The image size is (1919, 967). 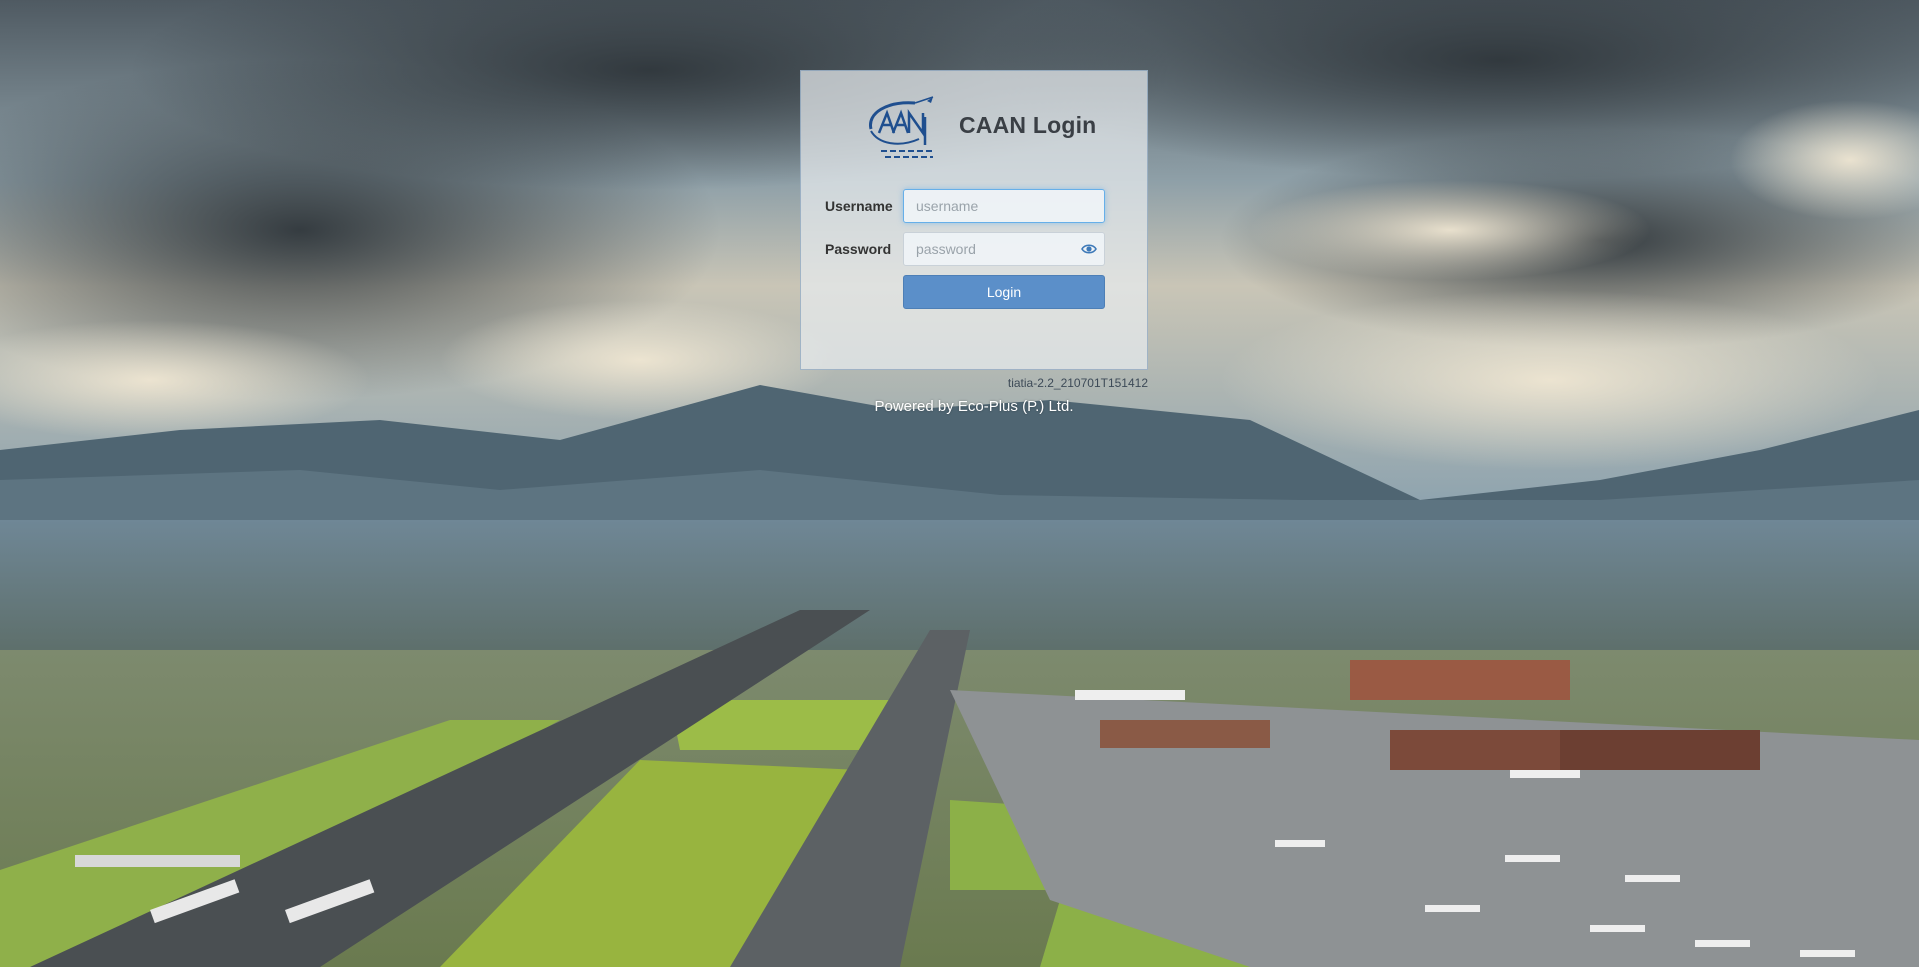 I want to click on login-header: CAAN Login, so click(x=978, y=125).